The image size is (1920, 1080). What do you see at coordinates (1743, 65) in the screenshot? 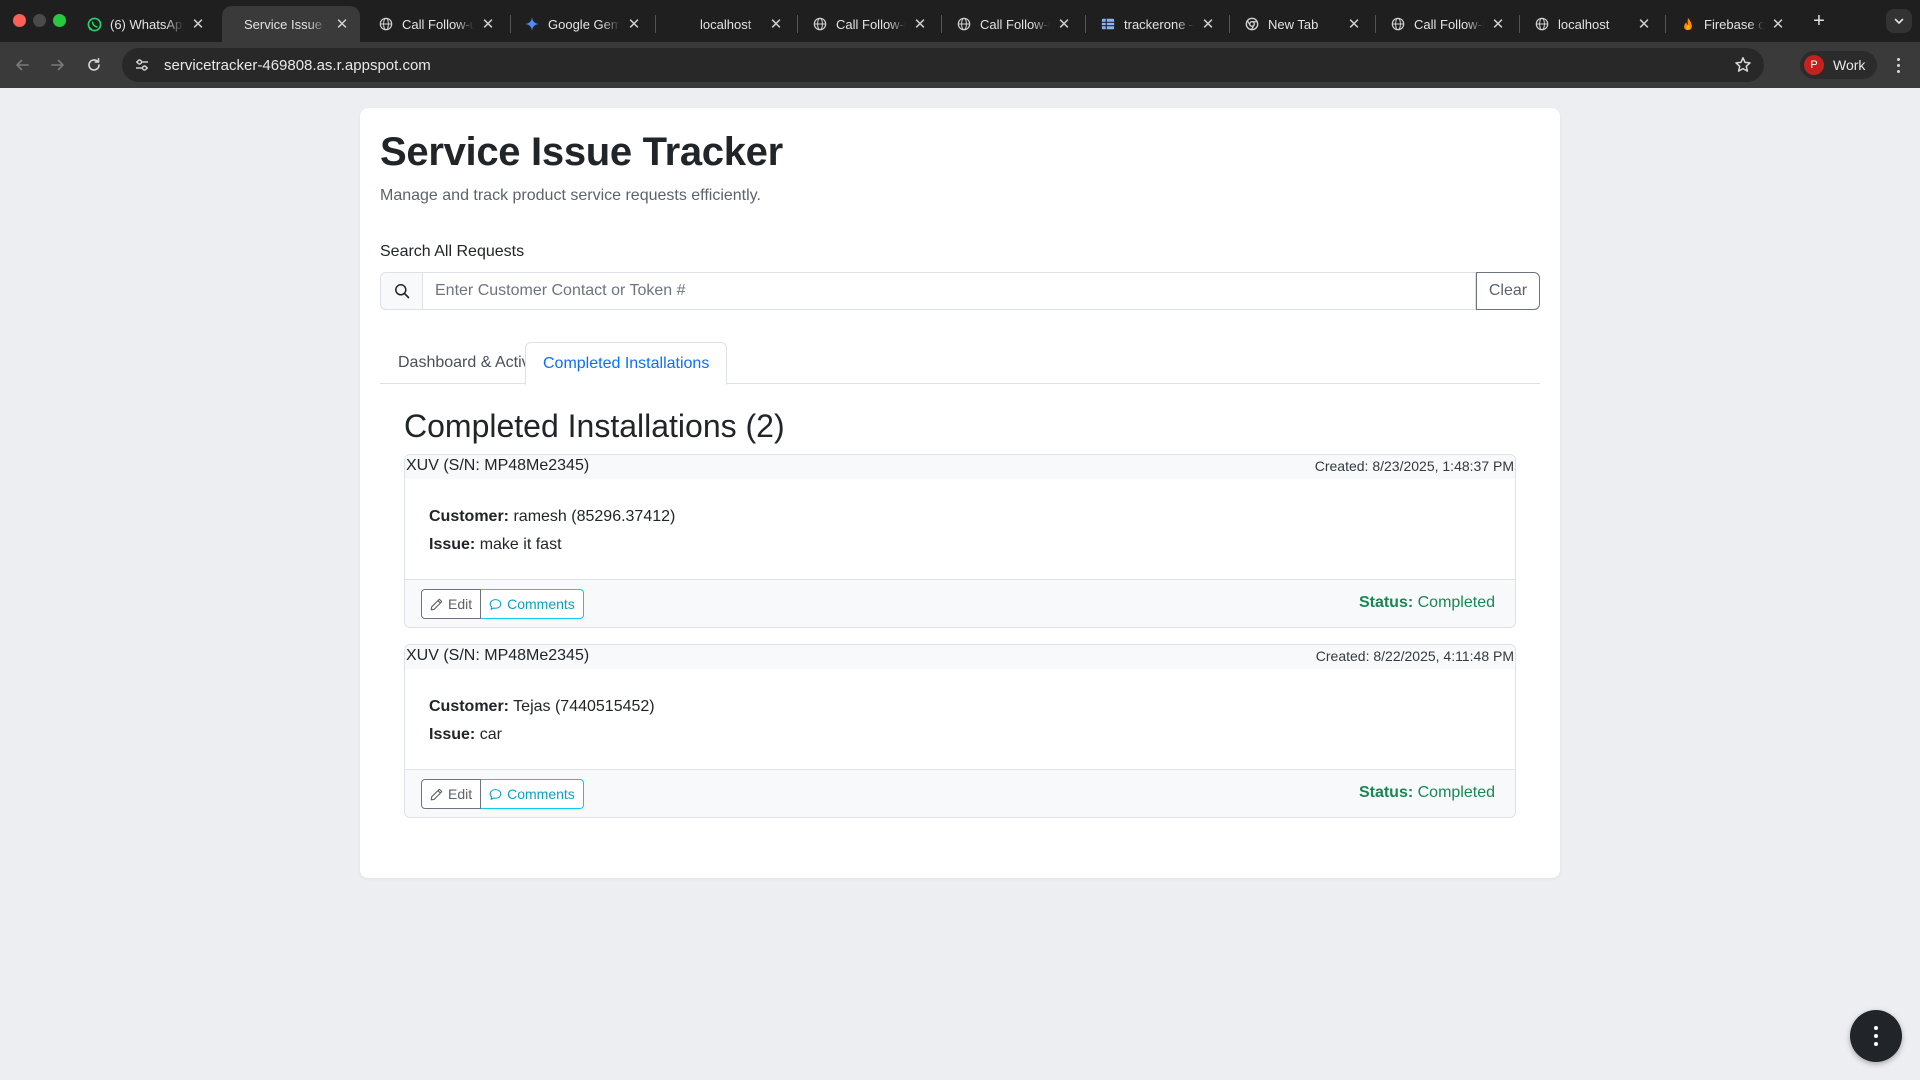
I see `bookmark-star-icon` at bounding box center [1743, 65].